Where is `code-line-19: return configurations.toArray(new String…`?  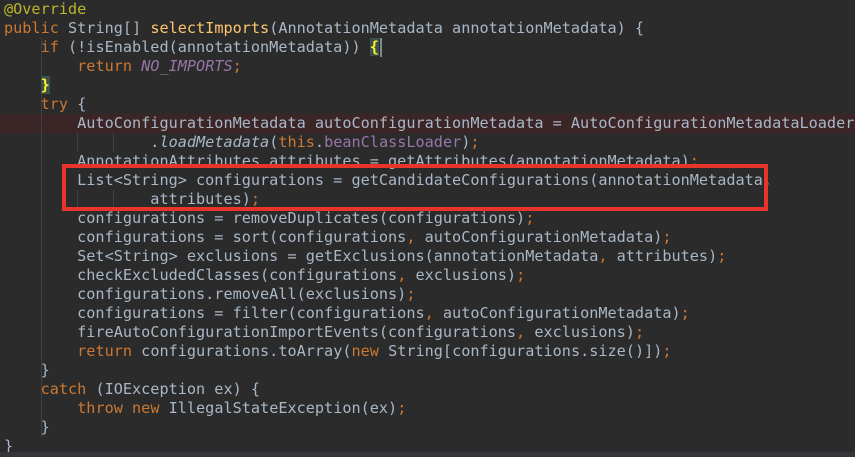
code-line-19: return configurations.toArray(new String… is located at coordinates (429, 351).